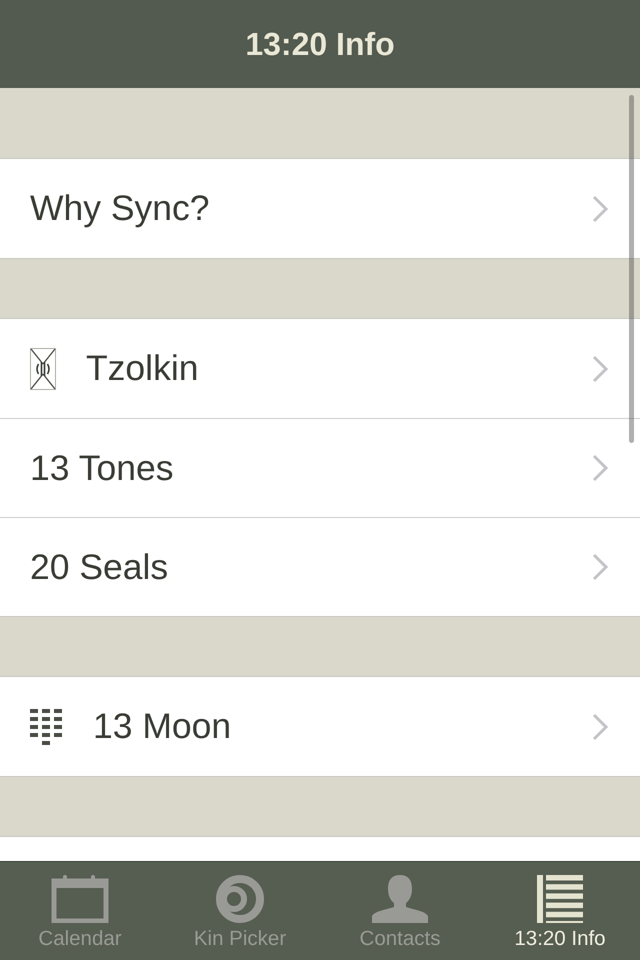 The image size is (640, 960). I want to click on tab-bar-item: 13:20 Info, so click(560, 911).